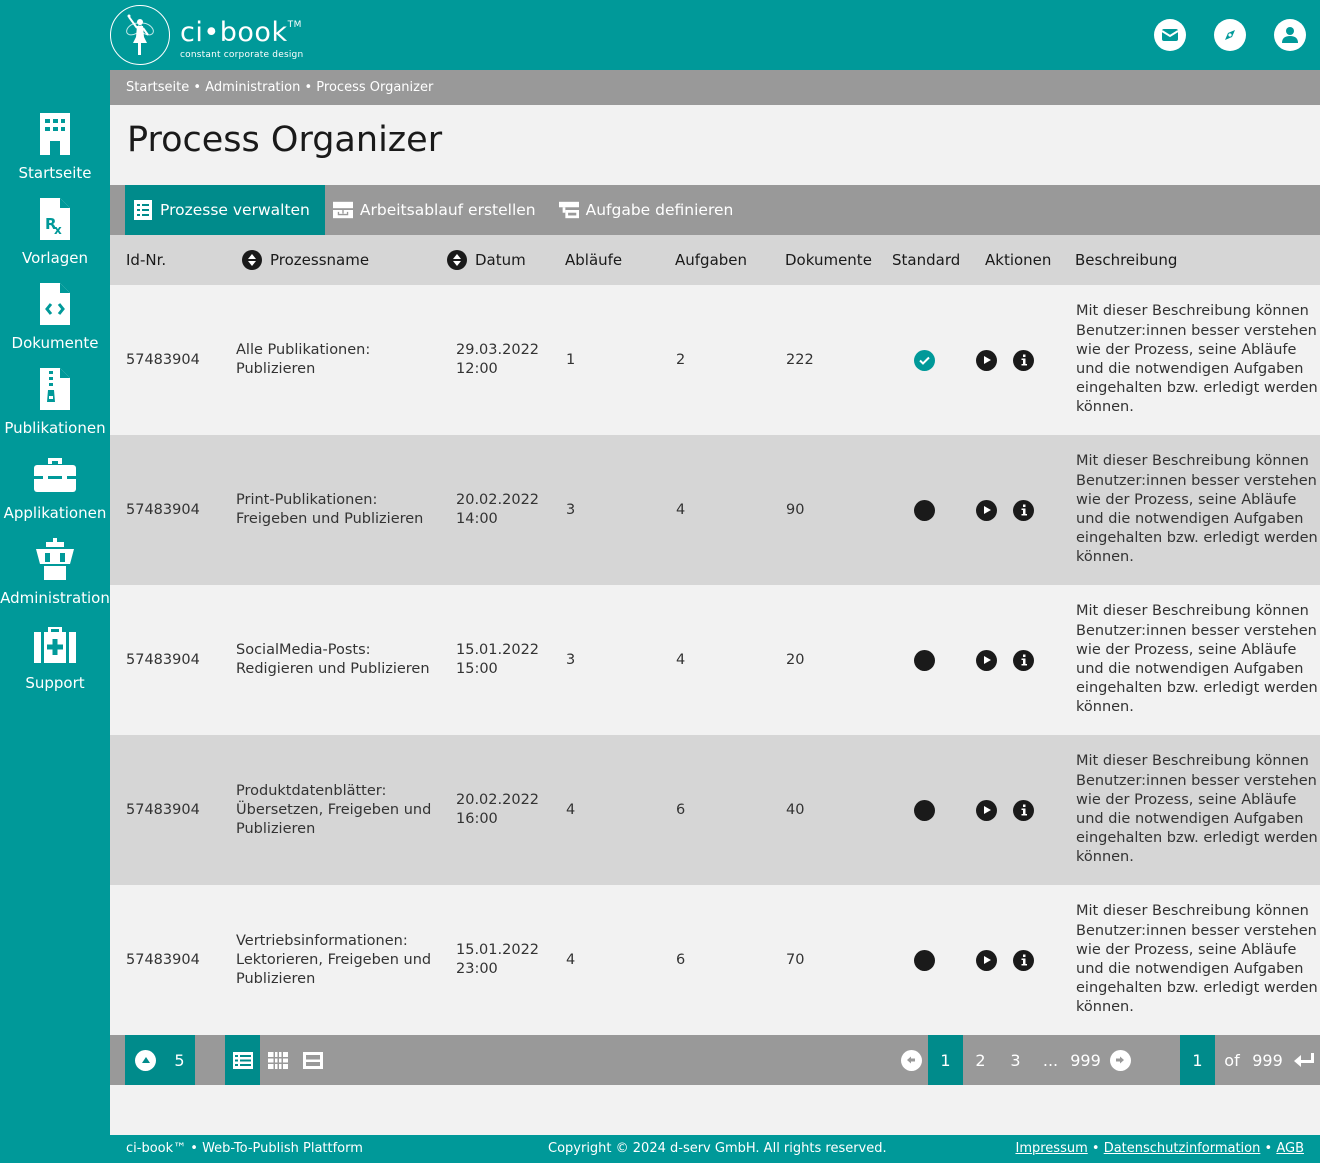 This screenshot has width=1320, height=1163. What do you see at coordinates (926, 260) in the screenshot?
I see `col-standard: Standard` at bounding box center [926, 260].